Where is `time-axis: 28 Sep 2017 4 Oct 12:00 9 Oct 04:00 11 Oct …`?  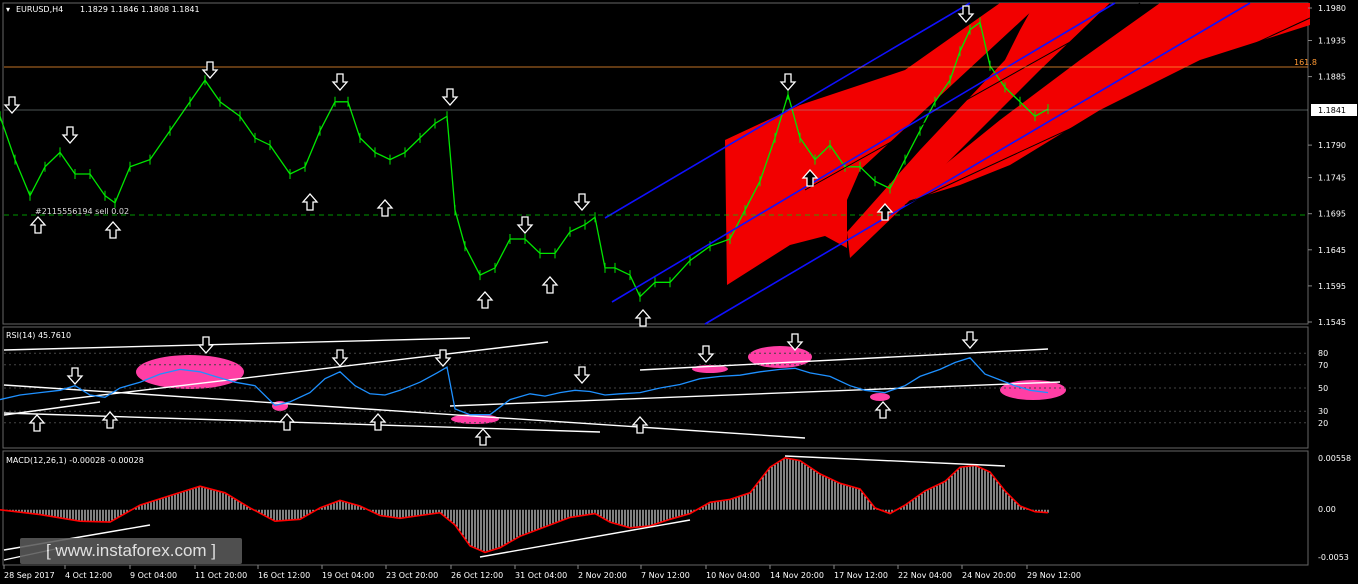
time-axis: 28 Sep 2017 4 Oct 12:00 9 Oct 04:00 11 Oct … is located at coordinates (542, 572).